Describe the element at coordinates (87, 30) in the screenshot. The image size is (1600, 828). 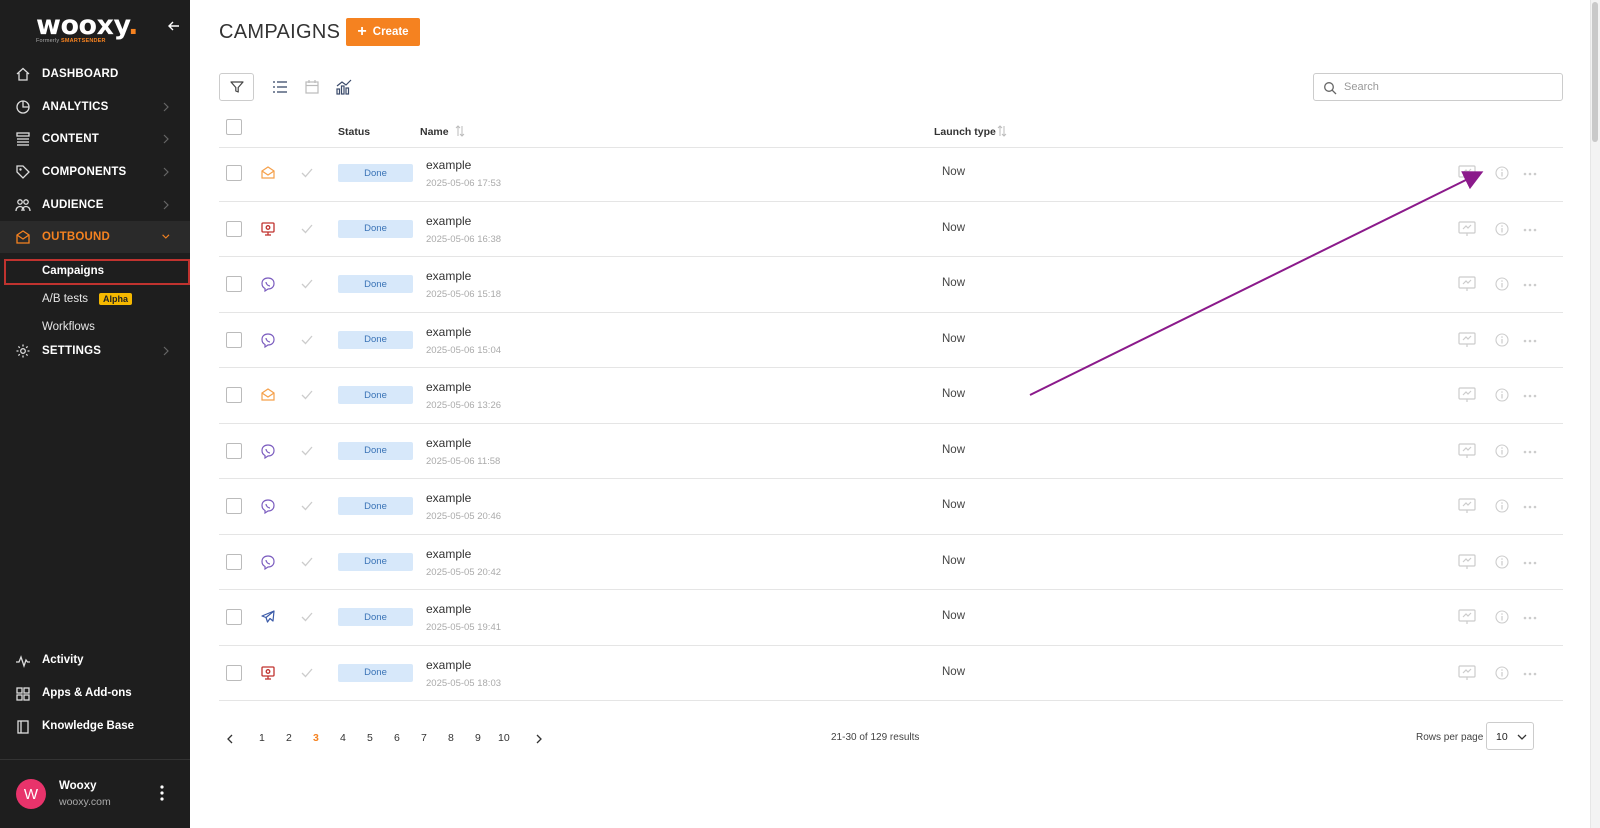
I see `brand-logo: wooxy. Formerly SMARTSENDER` at that location.